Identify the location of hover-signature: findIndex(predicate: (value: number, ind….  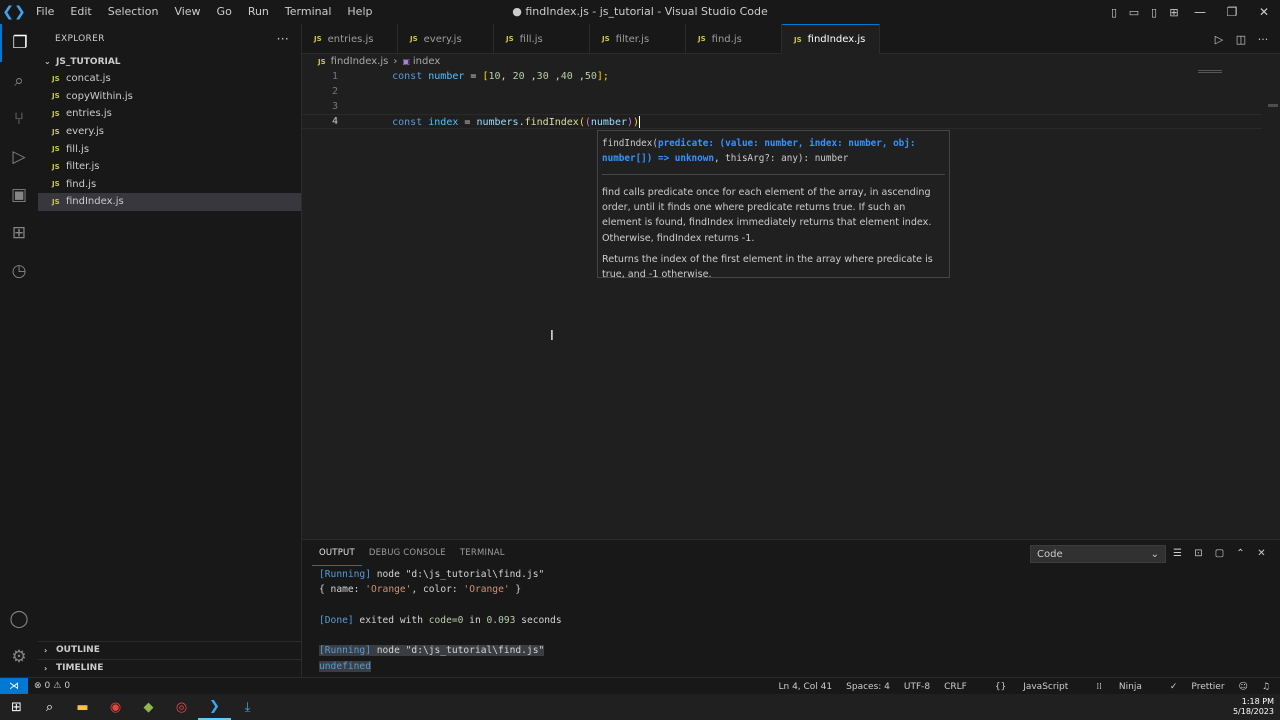
(773, 151).